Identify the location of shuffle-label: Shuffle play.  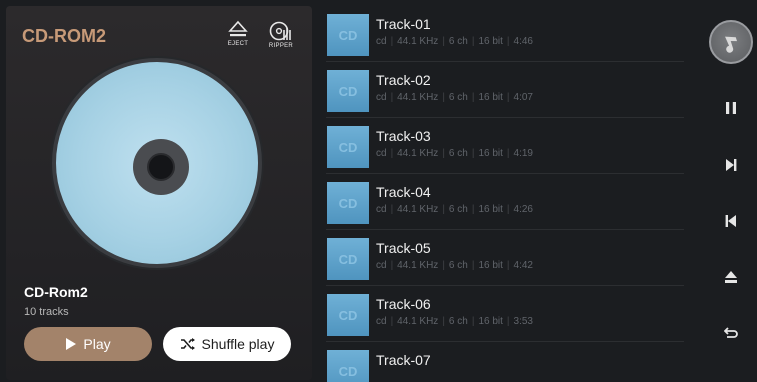
(238, 344).